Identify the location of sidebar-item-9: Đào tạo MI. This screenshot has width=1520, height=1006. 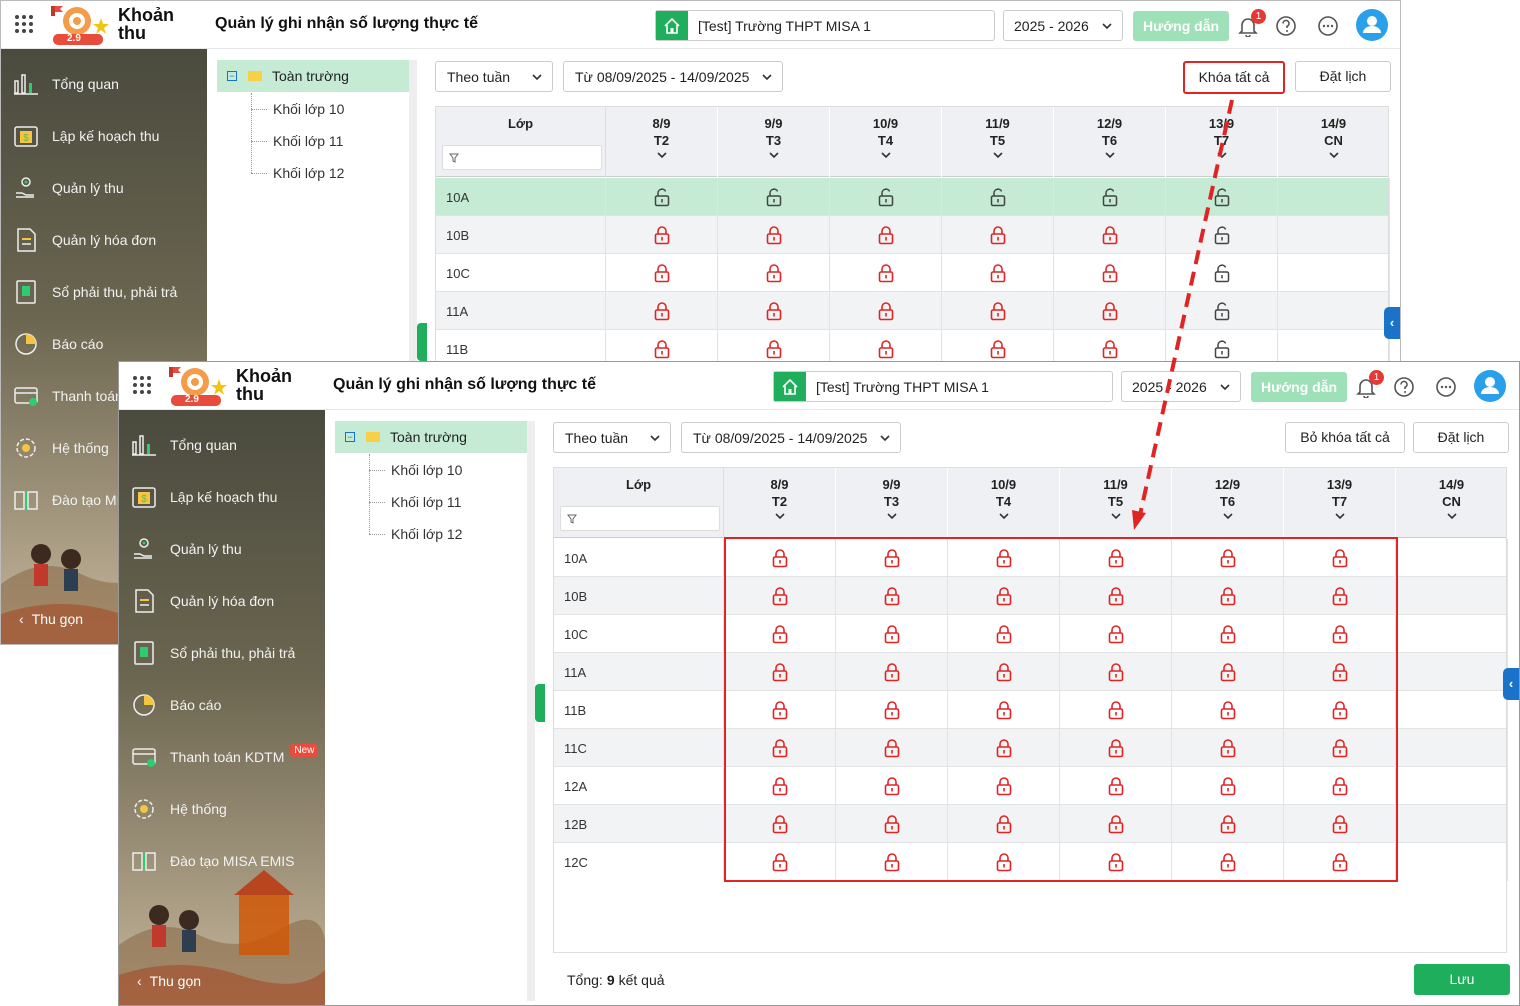
(66, 500).